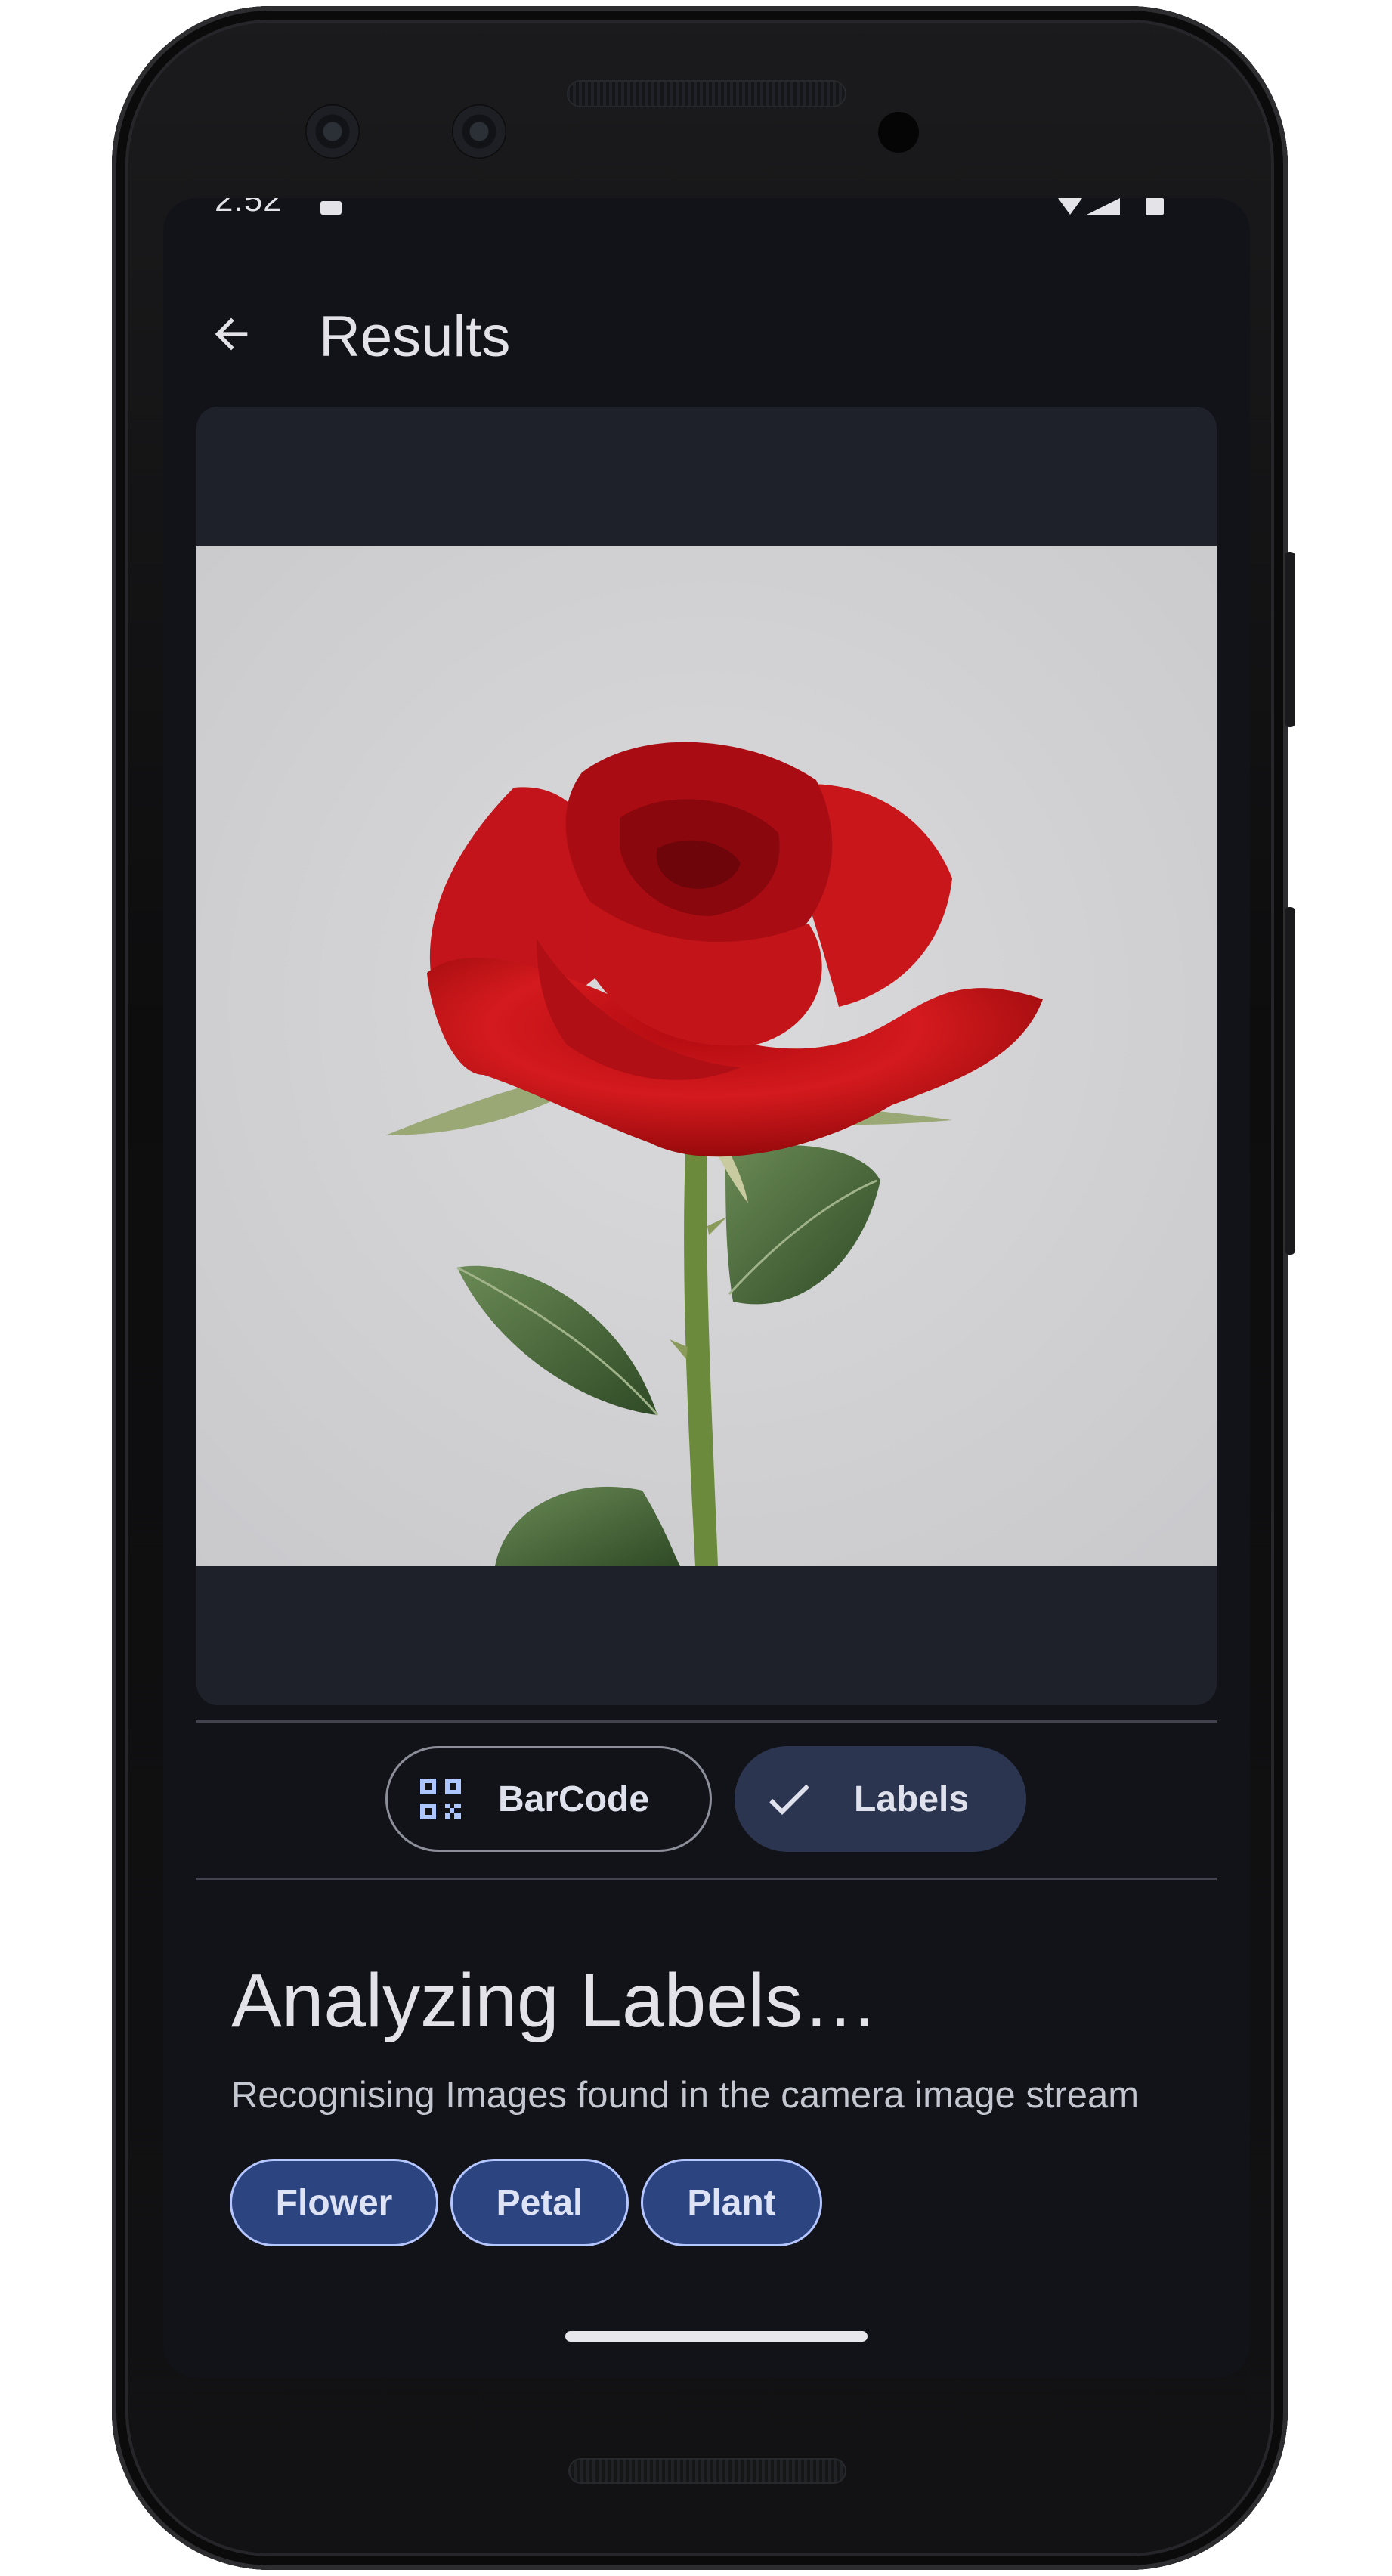  Describe the element at coordinates (332, 131) in the screenshot. I see `front-camera` at that location.